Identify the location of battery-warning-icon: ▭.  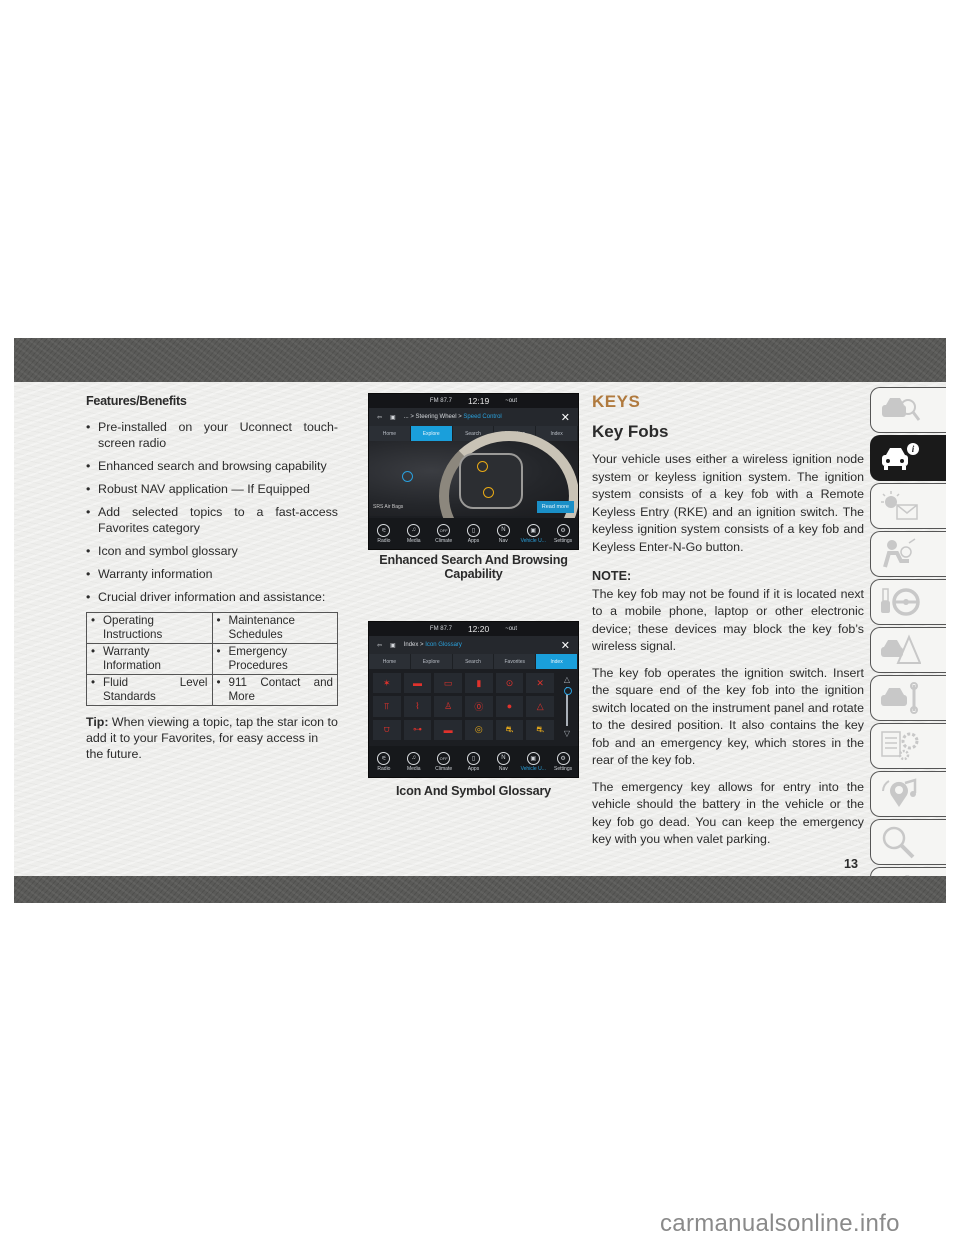
(448, 683).